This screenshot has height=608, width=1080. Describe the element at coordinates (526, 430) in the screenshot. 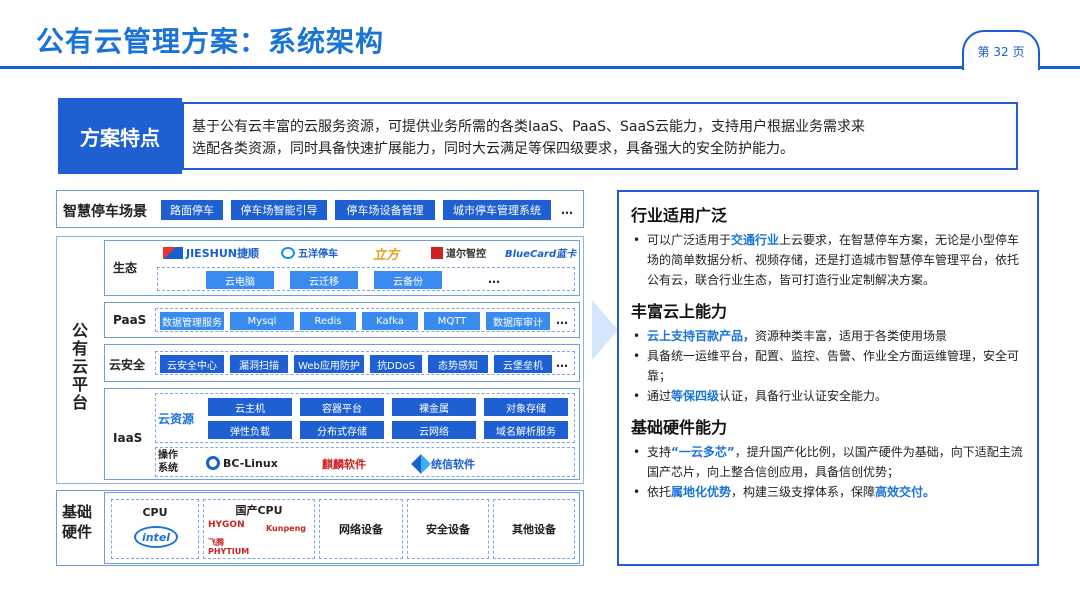

I see `iaas-item: 域名解析服务` at that location.